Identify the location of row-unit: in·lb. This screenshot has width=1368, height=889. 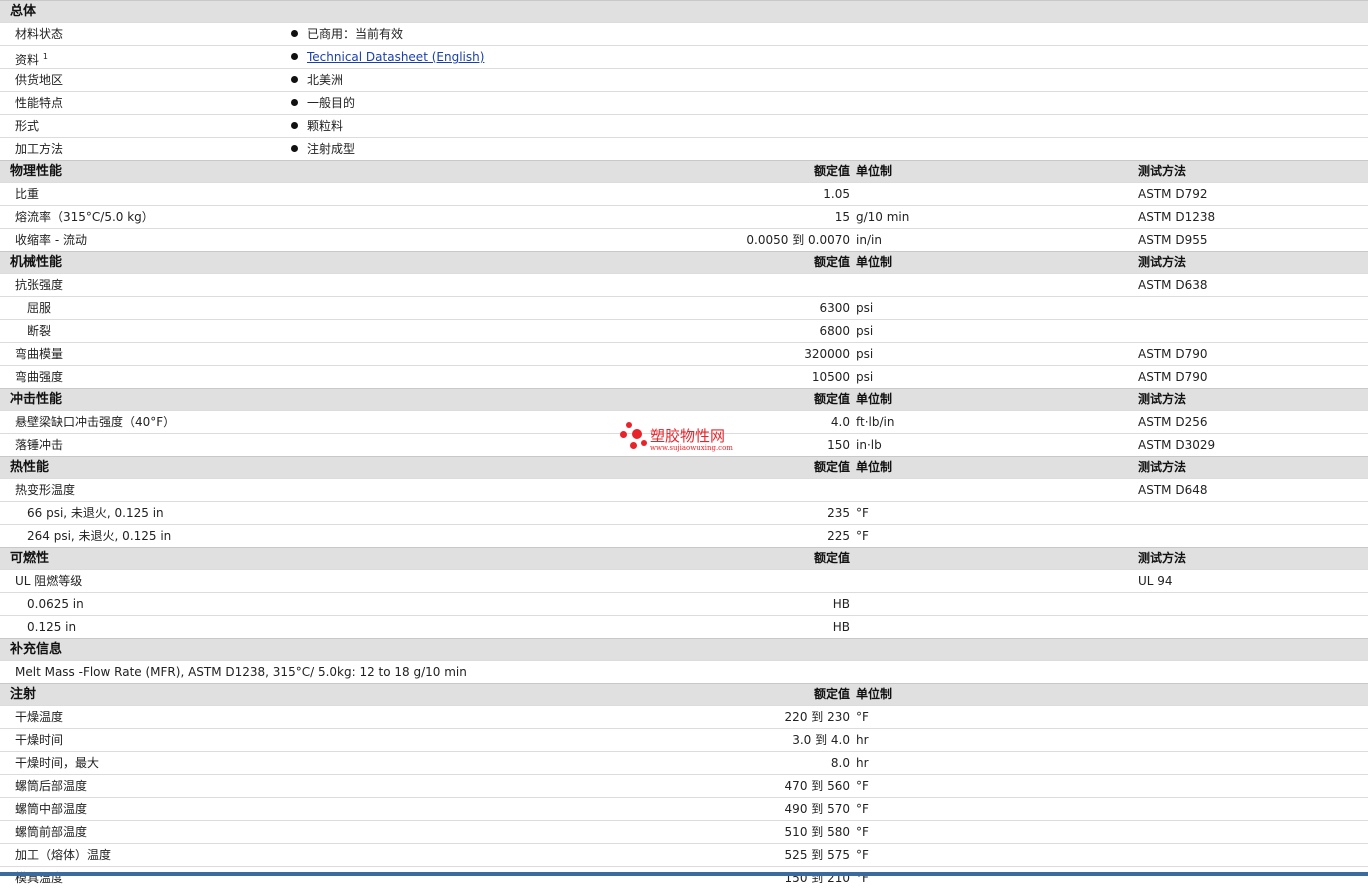
(869, 445).